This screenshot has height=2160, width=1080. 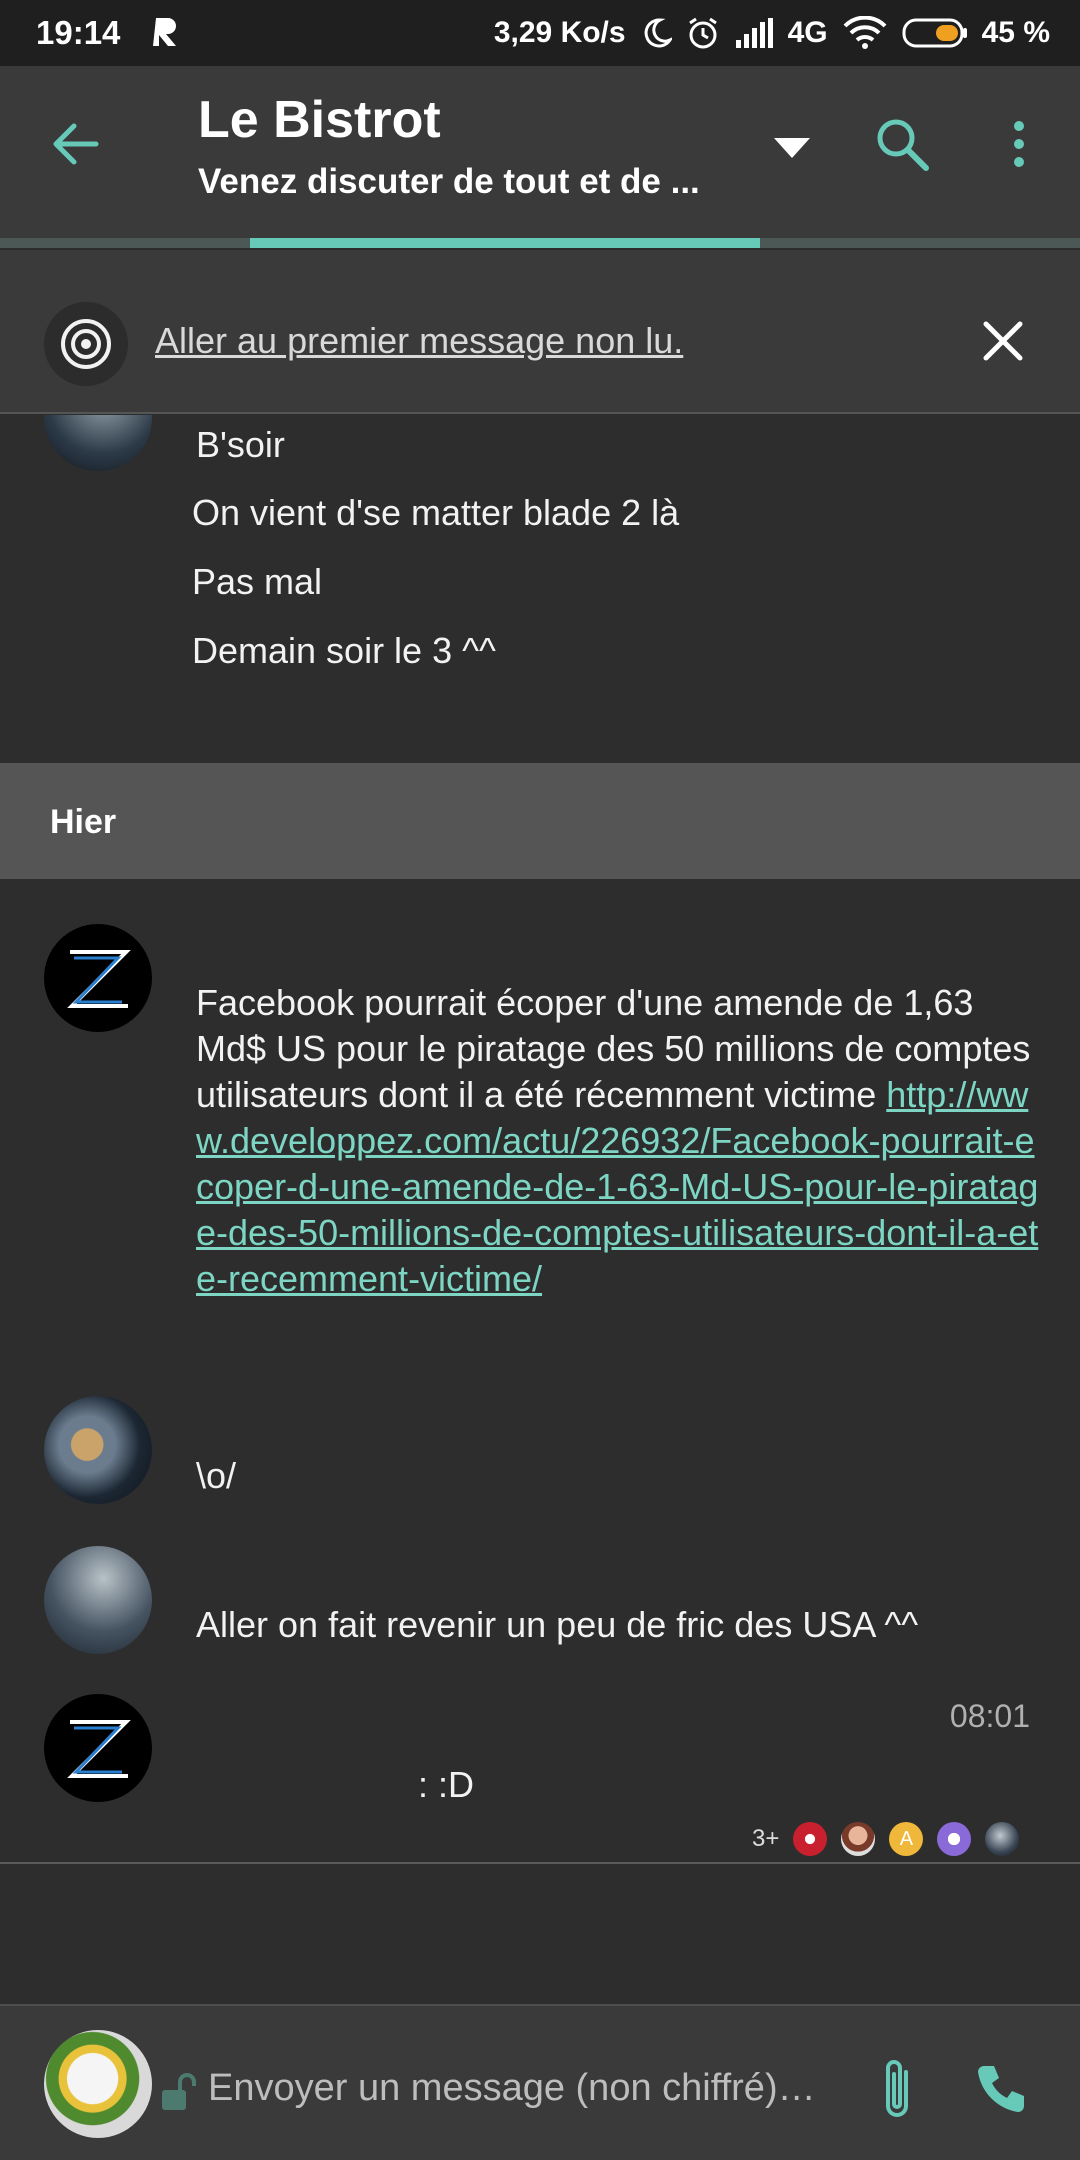 What do you see at coordinates (989, 1716) in the screenshot?
I see `message-timestamp: 08:01` at bounding box center [989, 1716].